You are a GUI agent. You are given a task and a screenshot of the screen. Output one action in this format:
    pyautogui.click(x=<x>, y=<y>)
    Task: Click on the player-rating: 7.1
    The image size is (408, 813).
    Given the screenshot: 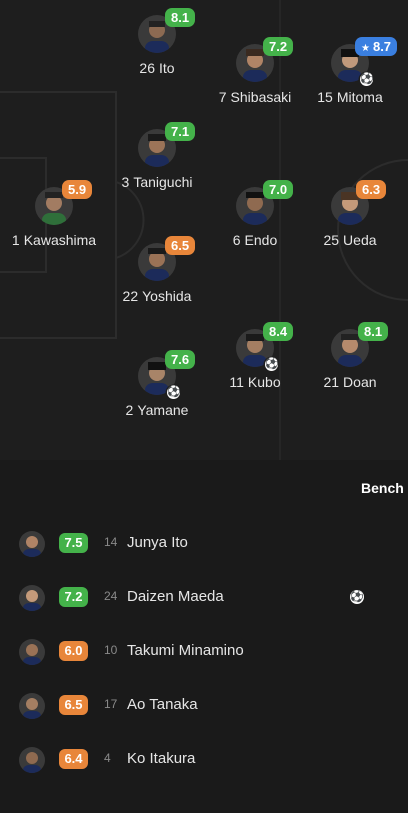 What is the action you would take?
    pyautogui.click(x=180, y=131)
    